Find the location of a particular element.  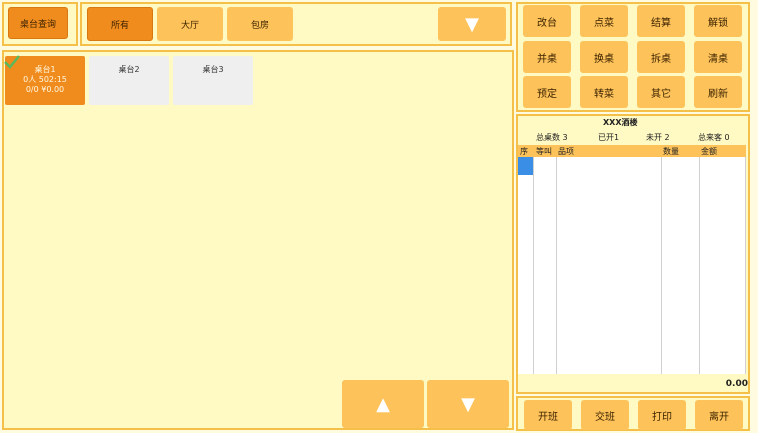

opened-count: 已开1 is located at coordinates (609, 137).